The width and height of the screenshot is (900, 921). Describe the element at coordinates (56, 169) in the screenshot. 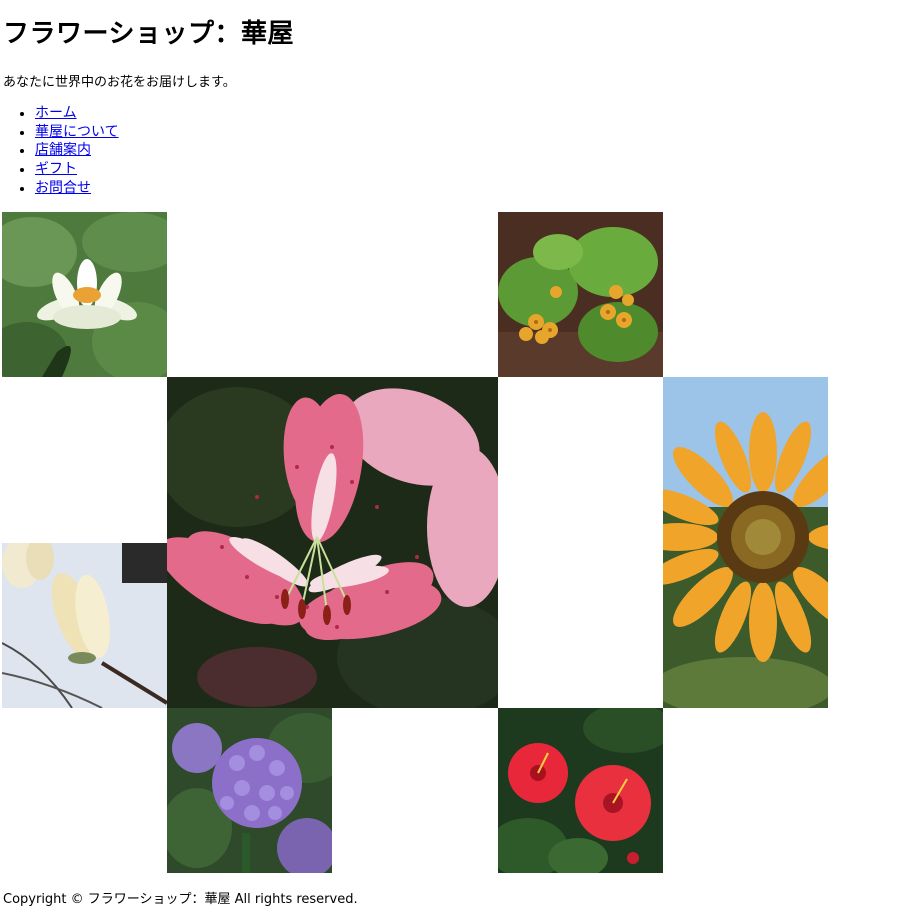

I see `nav-link-gift: ギフト` at that location.